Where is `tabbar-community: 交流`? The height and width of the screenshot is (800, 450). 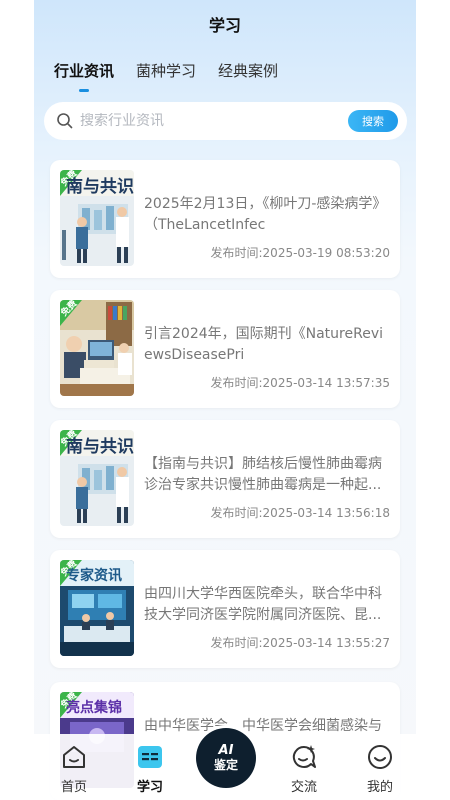
tabbar-community: 交流 is located at coordinates (304, 768).